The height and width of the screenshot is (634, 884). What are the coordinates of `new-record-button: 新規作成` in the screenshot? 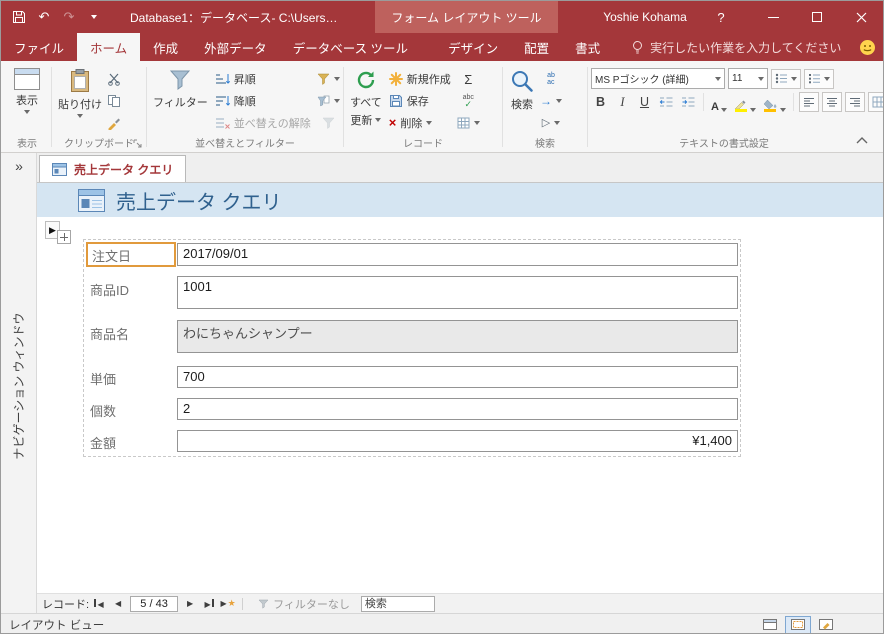 It's located at (420, 79).